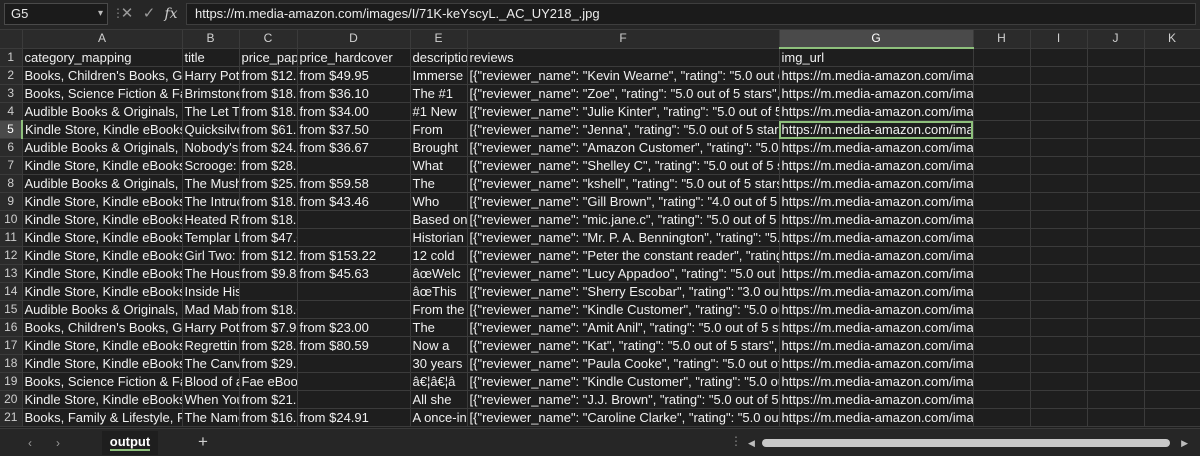 The height and width of the screenshot is (456, 1200). I want to click on cell-d1: price_hardcover, so click(354, 57).